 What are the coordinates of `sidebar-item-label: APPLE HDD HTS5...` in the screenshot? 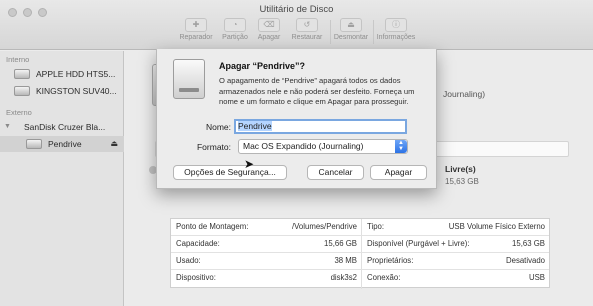 It's located at (76, 74).